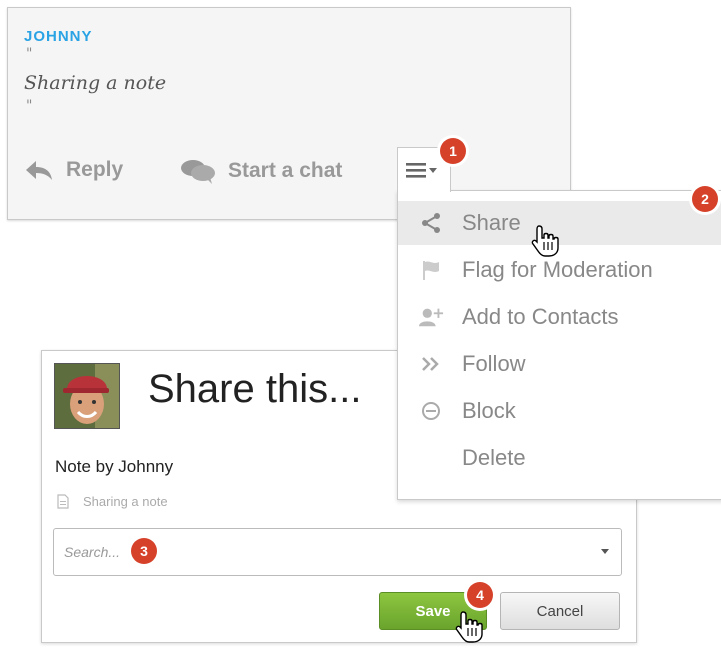 The width and height of the screenshot is (721, 655). Describe the element at coordinates (95, 83) in the screenshot. I see `note-text: Sharing a note` at that location.